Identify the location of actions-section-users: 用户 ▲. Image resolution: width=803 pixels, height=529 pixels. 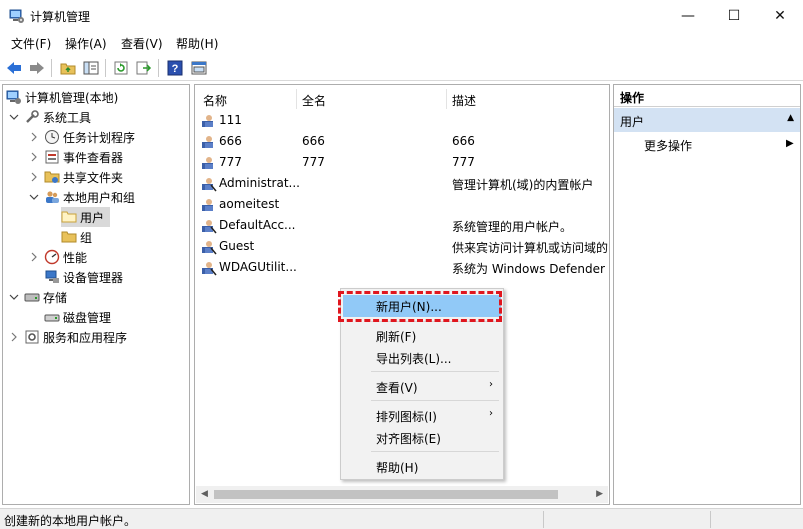
(707, 120).